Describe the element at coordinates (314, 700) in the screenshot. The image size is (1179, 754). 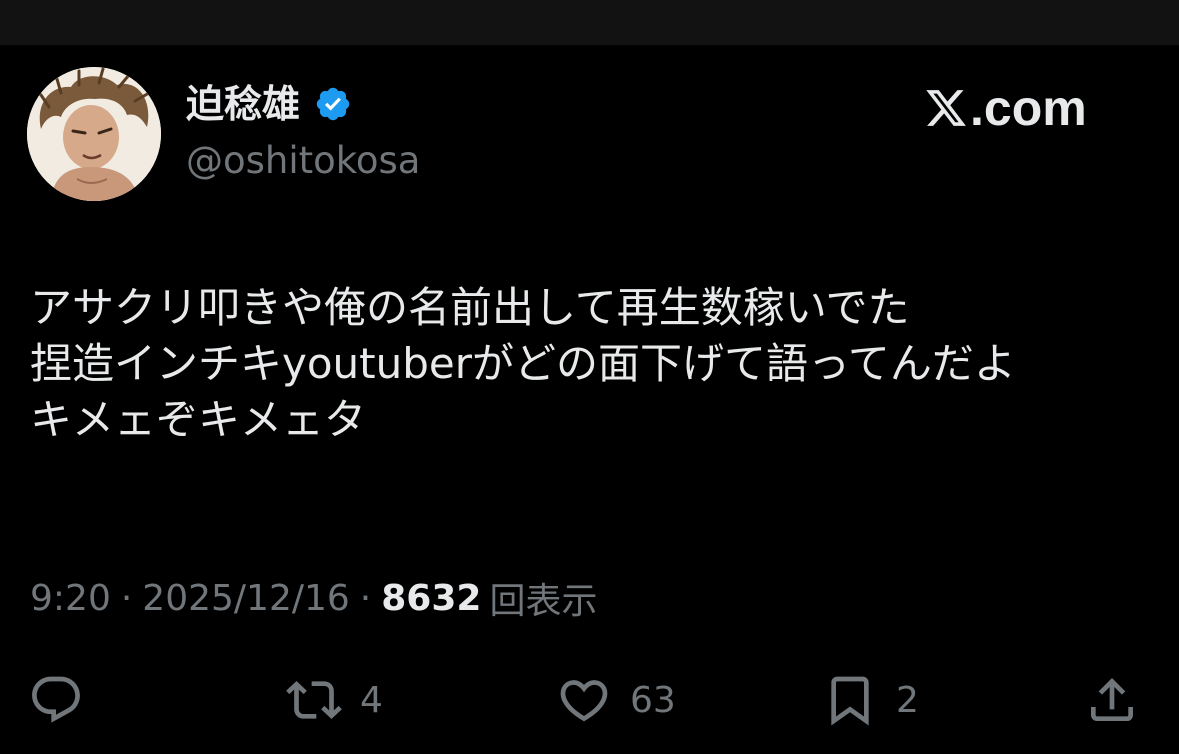
I see `retweet-icon` at that location.